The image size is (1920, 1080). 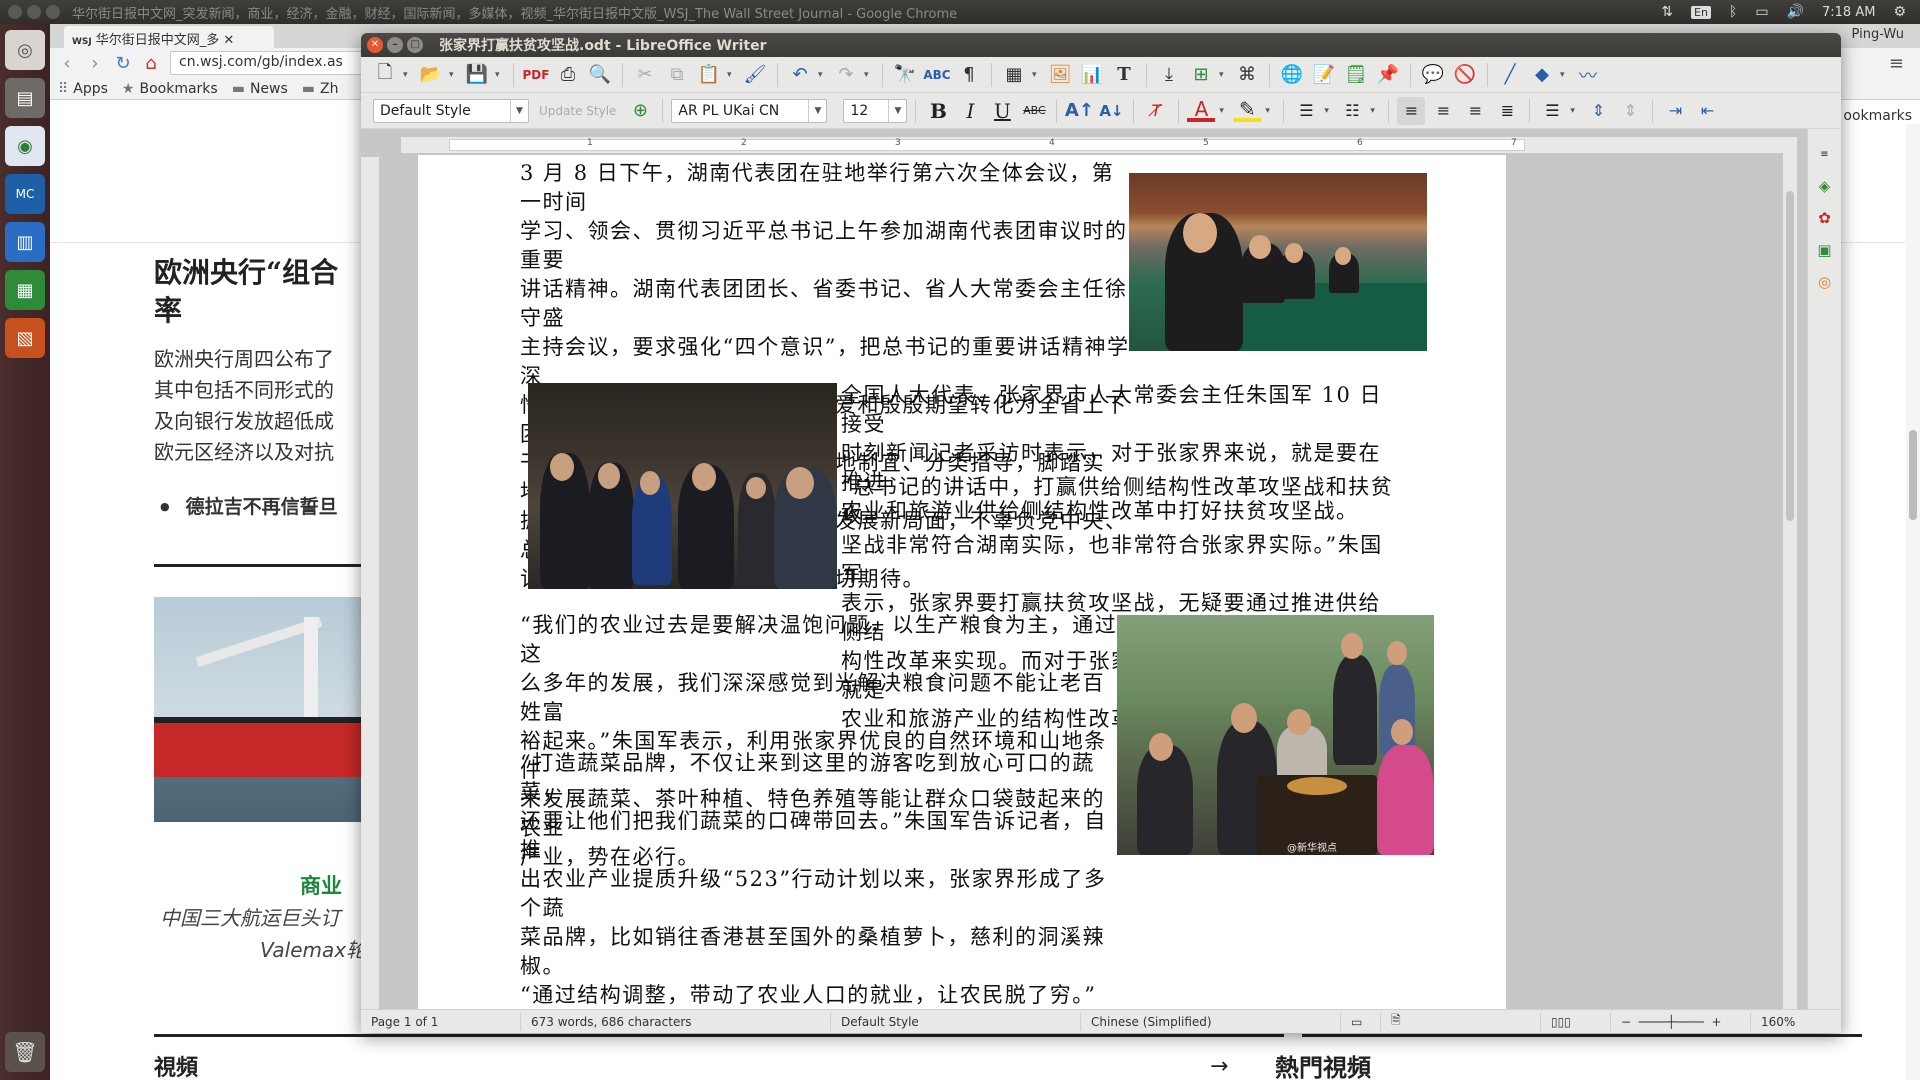 What do you see at coordinates (969, 75) in the screenshot?
I see `formatting-marks-icon: ¶` at bounding box center [969, 75].